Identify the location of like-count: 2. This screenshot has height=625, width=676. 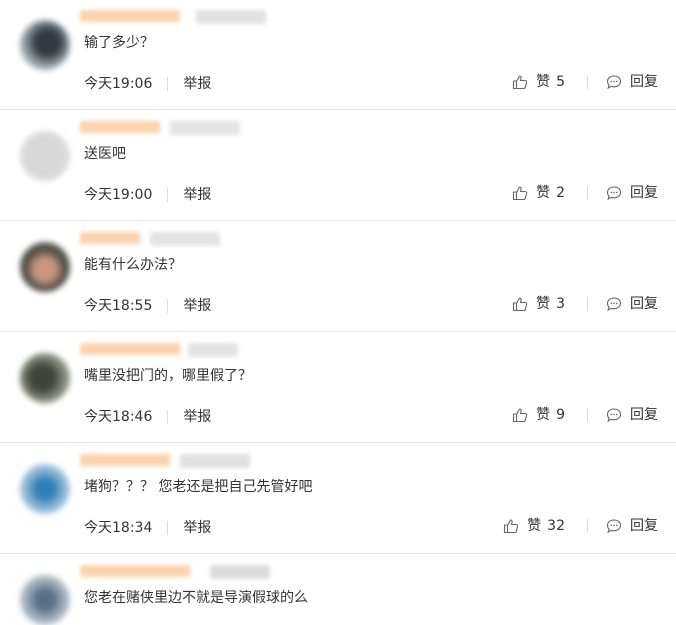
(560, 193).